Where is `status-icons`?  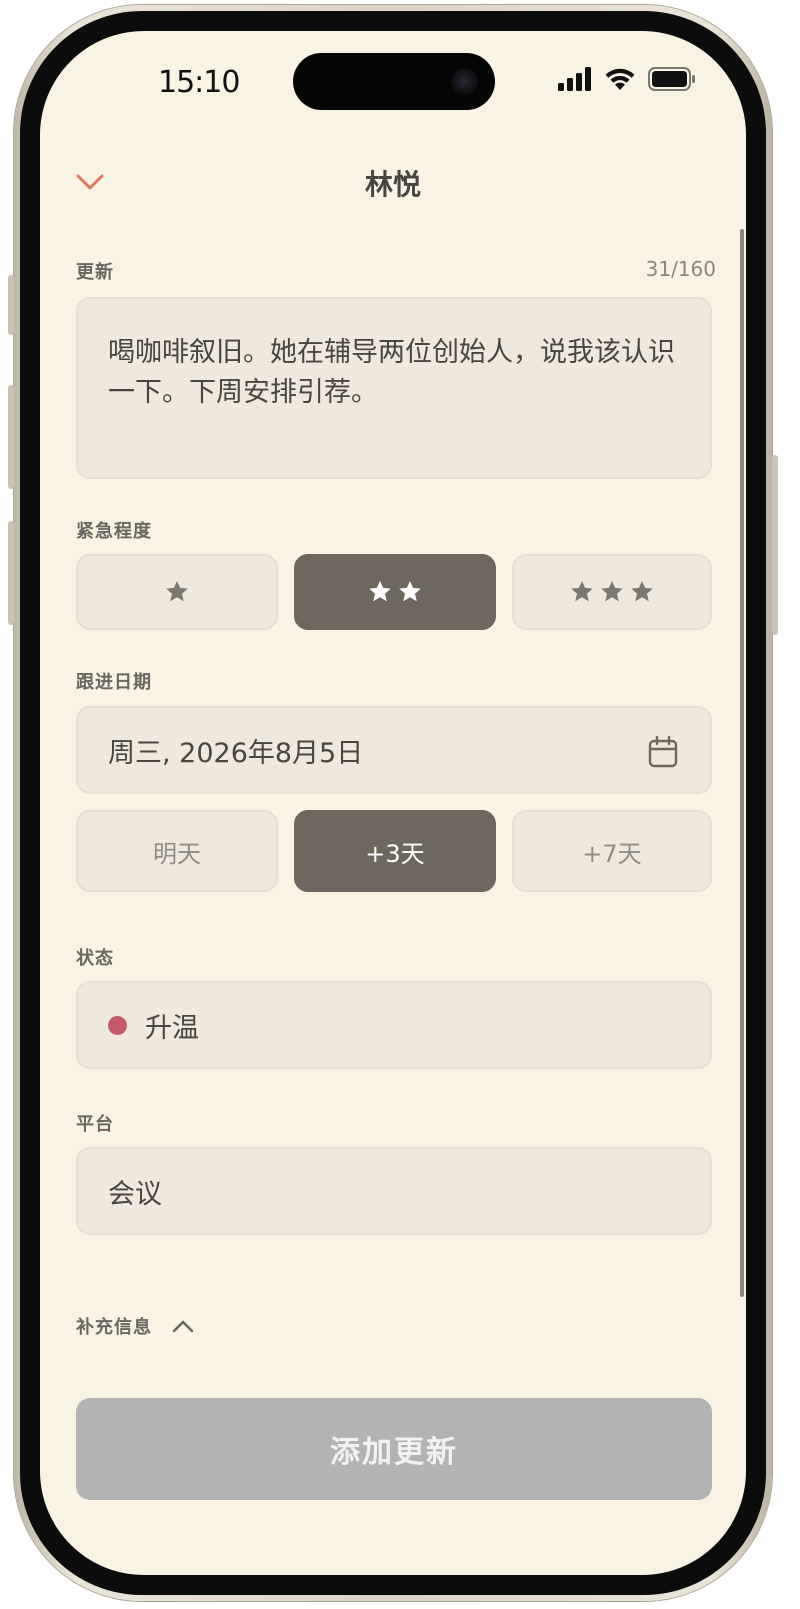 status-icons is located at coordinates (627, 79).